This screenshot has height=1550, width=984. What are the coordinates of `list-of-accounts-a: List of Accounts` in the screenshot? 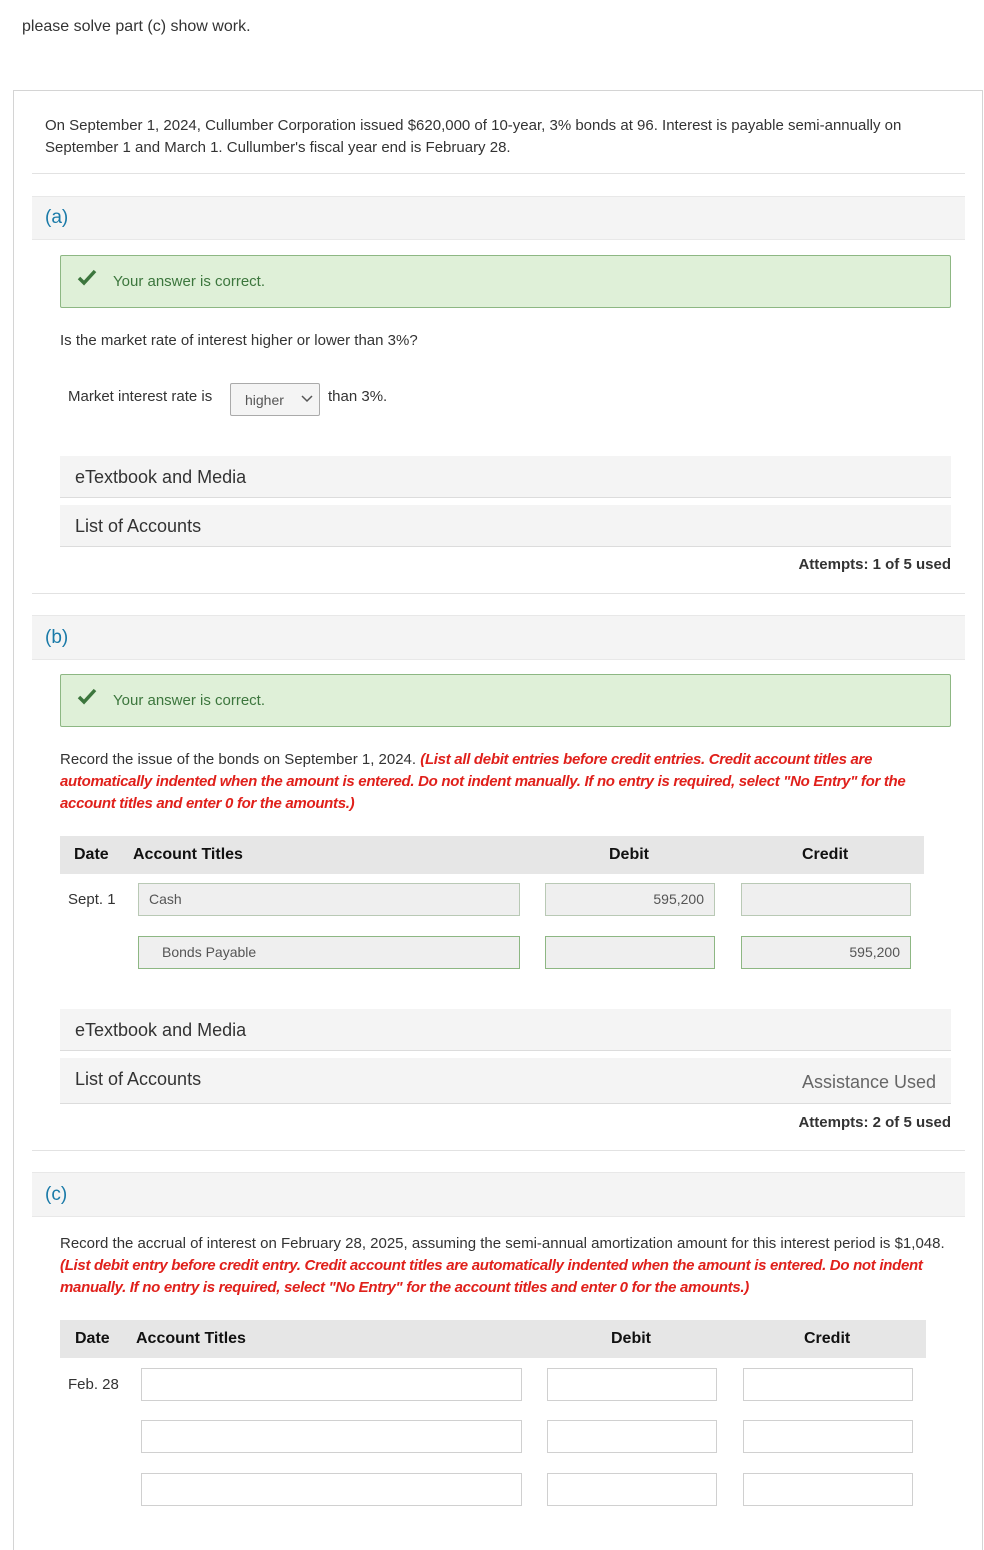 It's located at (505, 526).